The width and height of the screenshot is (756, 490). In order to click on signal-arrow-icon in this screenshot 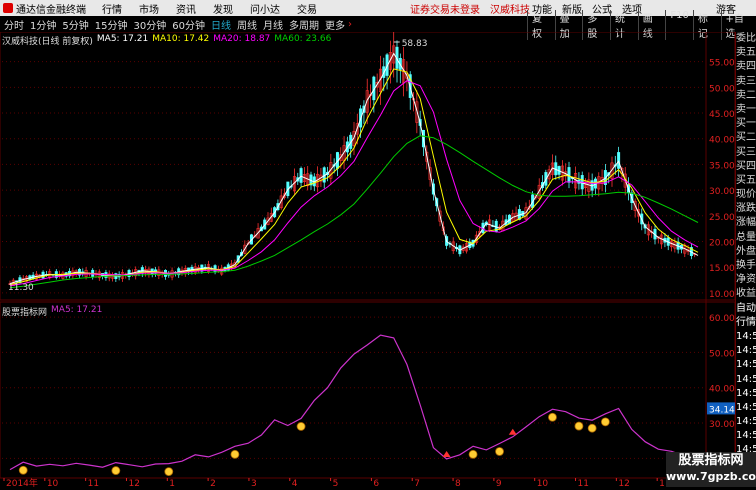, I will do `click(446, 454)`.